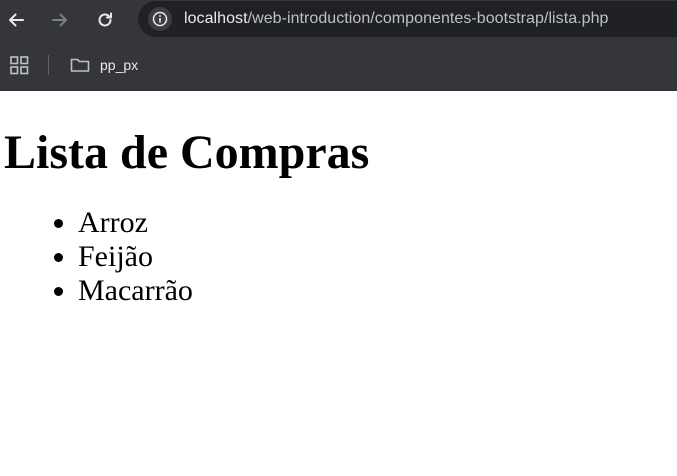 This screenshot has height=476, width=677. I want to click on folder-icon, so click(80, 65).